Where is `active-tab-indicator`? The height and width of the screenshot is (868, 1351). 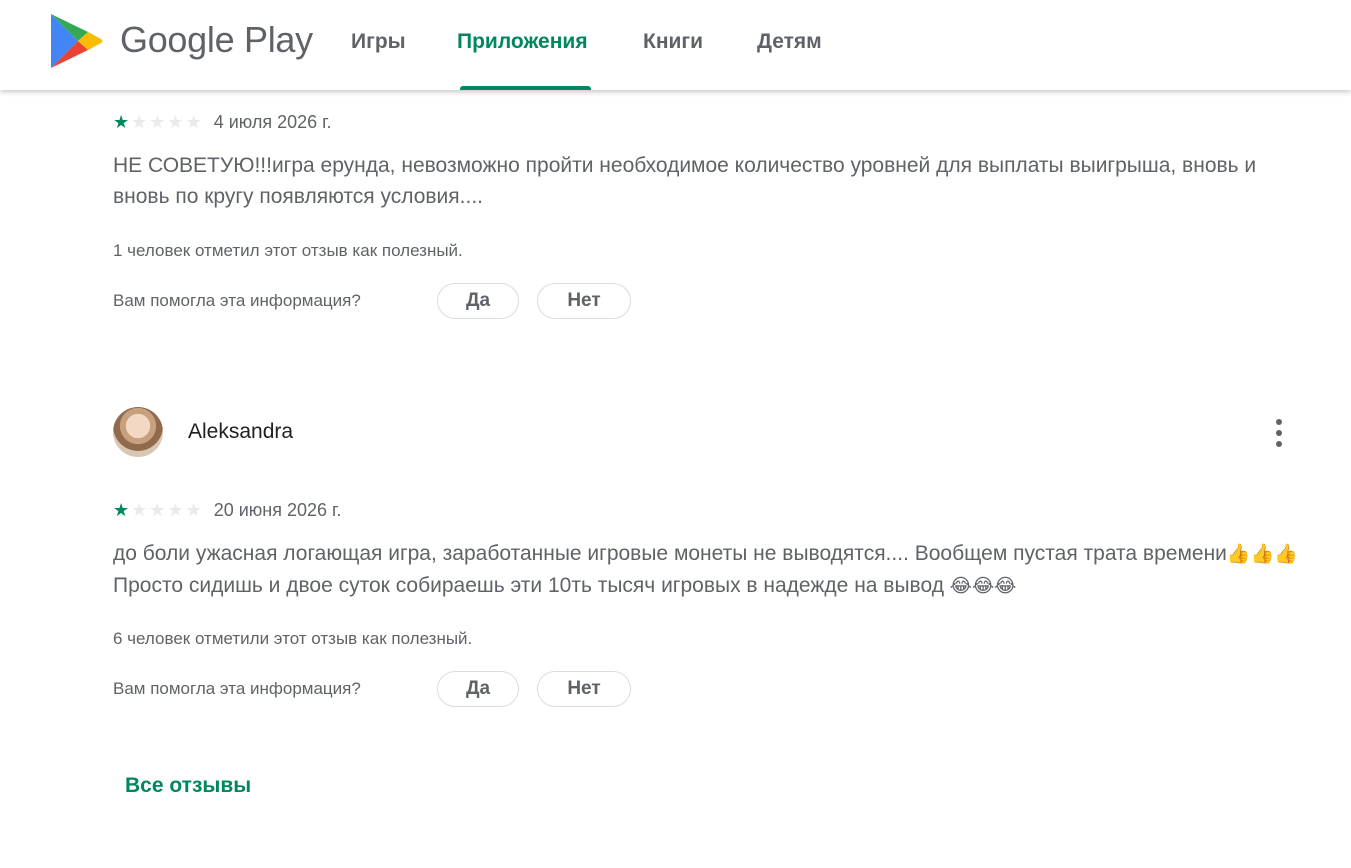
active-tab-indicator is located at coordinates (525, 88).